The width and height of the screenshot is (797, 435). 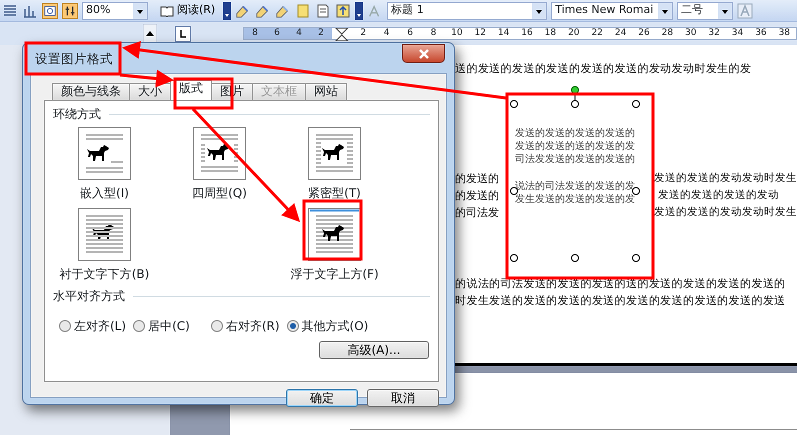 What do you see at coordinates (714, 33) in the screenshot?
I see `ruler-number: 32` at bounding box center [714, 33].